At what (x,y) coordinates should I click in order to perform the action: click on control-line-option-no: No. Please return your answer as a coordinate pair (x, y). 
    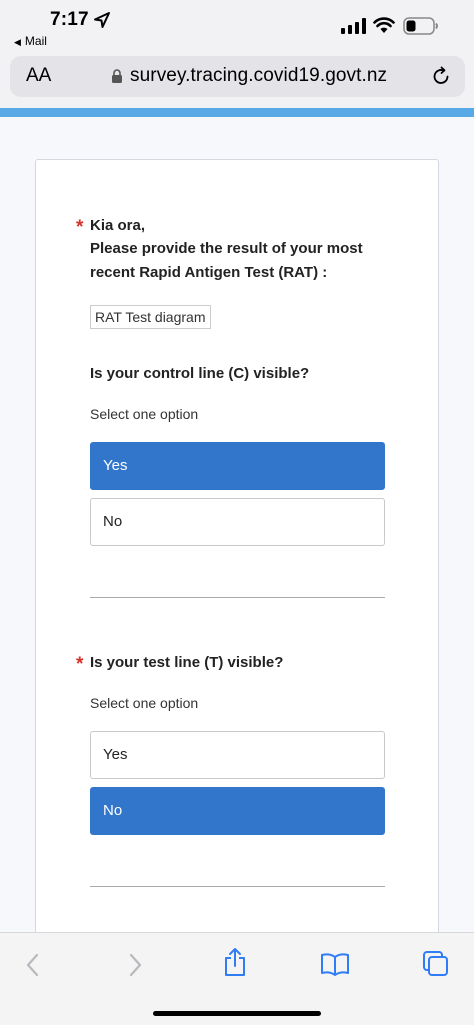
    Looking at the image, I should click on (237, 522).